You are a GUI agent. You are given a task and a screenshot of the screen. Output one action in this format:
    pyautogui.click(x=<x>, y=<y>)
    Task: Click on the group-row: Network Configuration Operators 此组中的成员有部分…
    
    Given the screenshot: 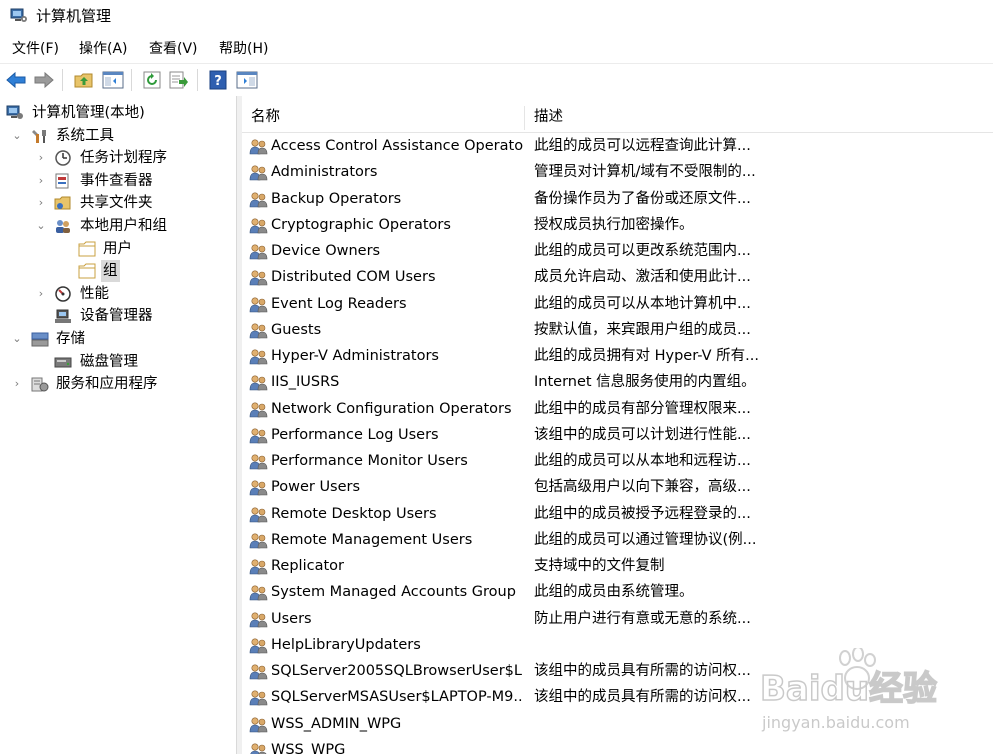 What is the action you would take?
    pyautogui.click(x=617, y=409)
    